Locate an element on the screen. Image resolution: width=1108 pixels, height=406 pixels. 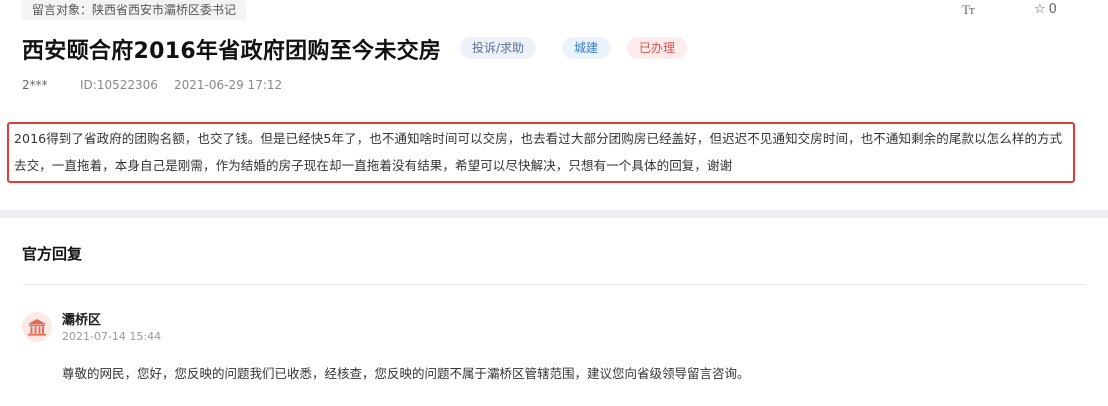
favorite-button: ☆ 0 is located at coordinates (1045, 9).